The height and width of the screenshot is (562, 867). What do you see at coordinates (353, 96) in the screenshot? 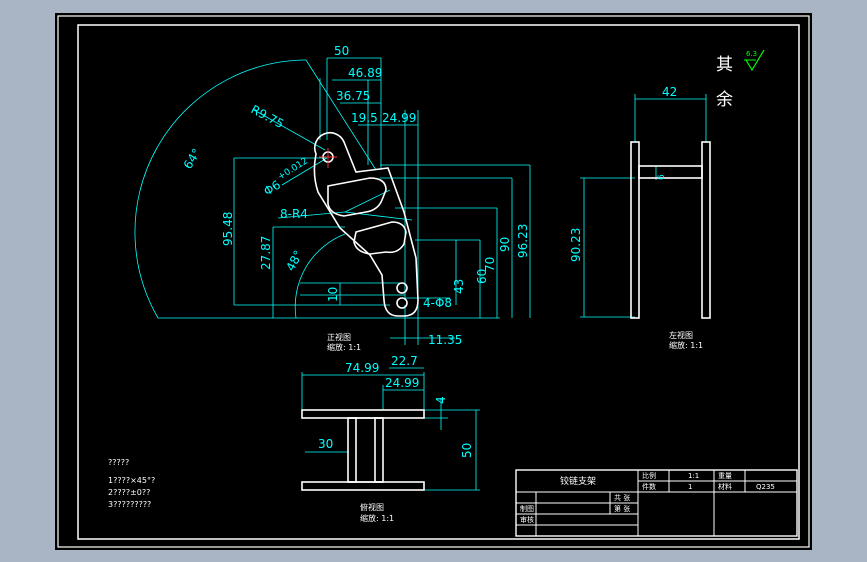
I see `dim-36-75: 36.75` at bounding box center [353, 96].